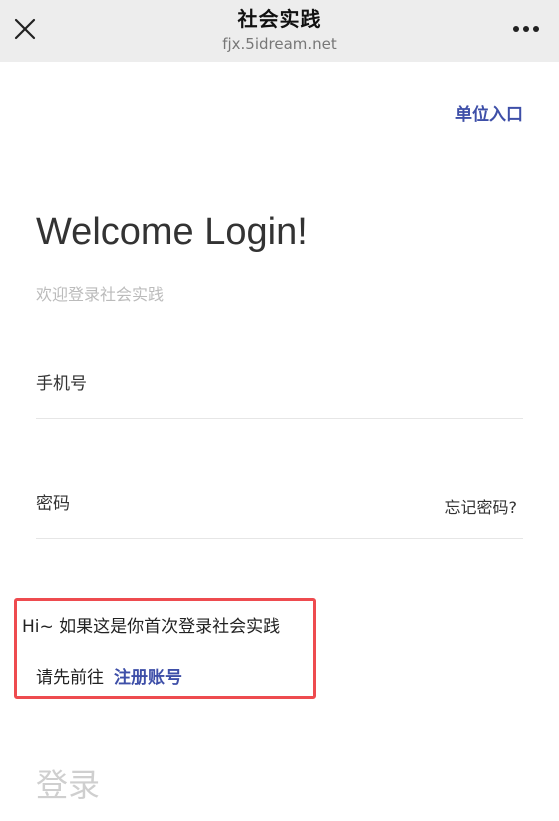  I want to click on register-prompt-text: 请先前往, so click(70, 678).